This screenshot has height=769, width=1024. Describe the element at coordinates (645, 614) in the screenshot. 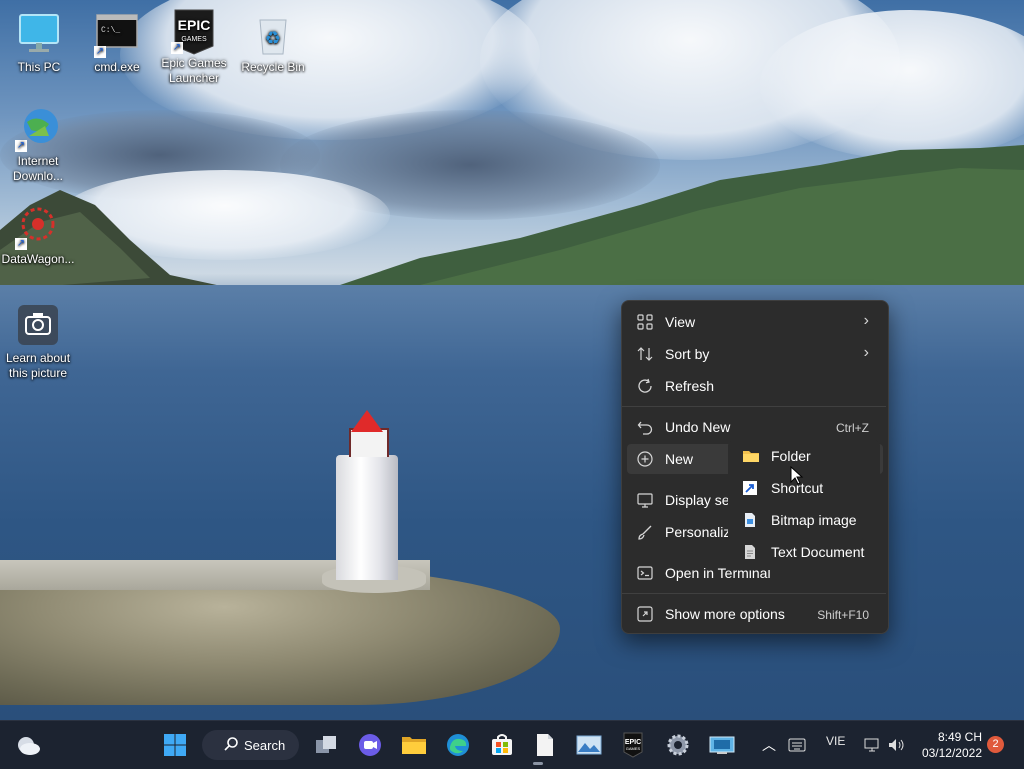

I see `more-options-icon` at that location.